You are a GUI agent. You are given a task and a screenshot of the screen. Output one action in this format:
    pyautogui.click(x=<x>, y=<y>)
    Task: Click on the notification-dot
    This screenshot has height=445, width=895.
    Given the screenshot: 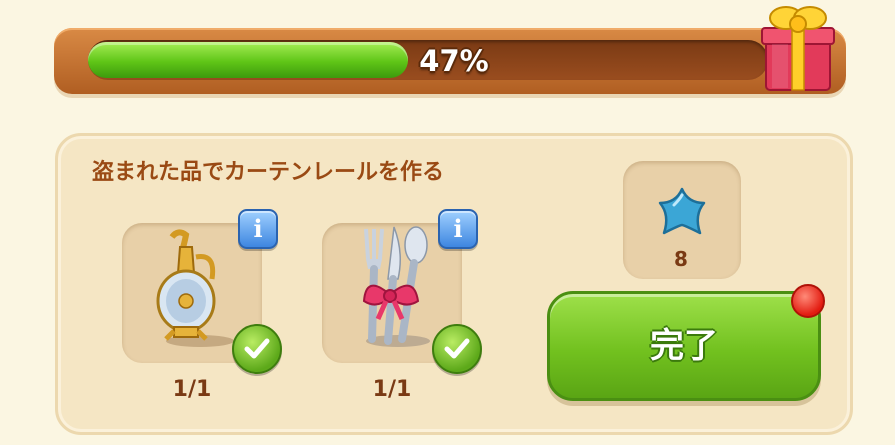 What is the action you would take?
    pyautogui.click(x=808, y=301)
    